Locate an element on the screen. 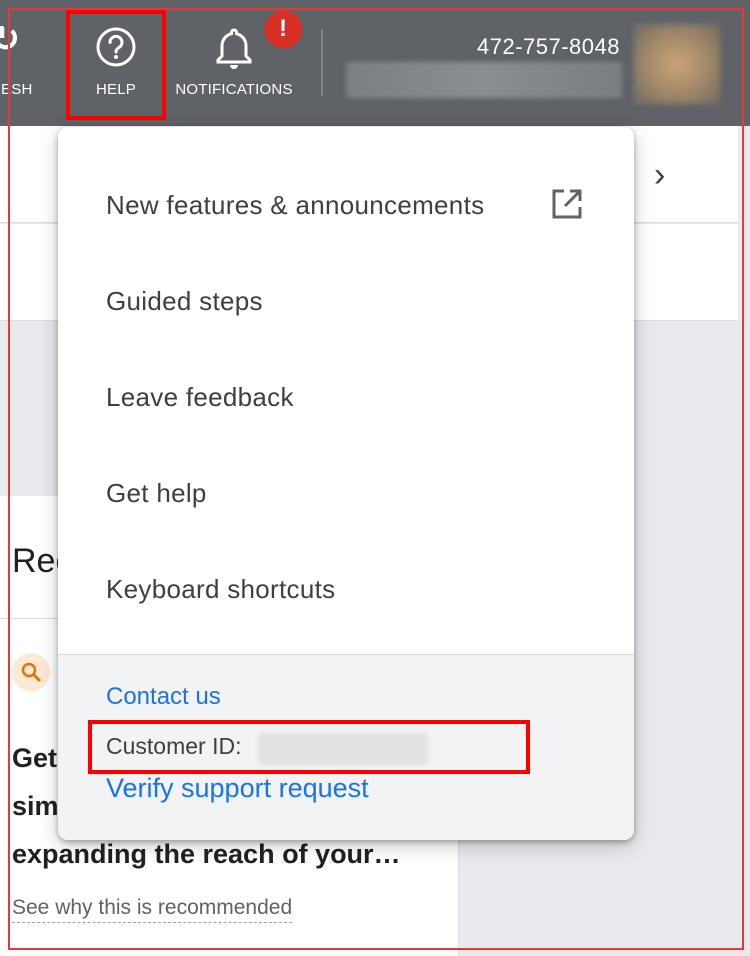 This screenshot has height=956, width=750. search-icon is located at coordinates (31, 672).